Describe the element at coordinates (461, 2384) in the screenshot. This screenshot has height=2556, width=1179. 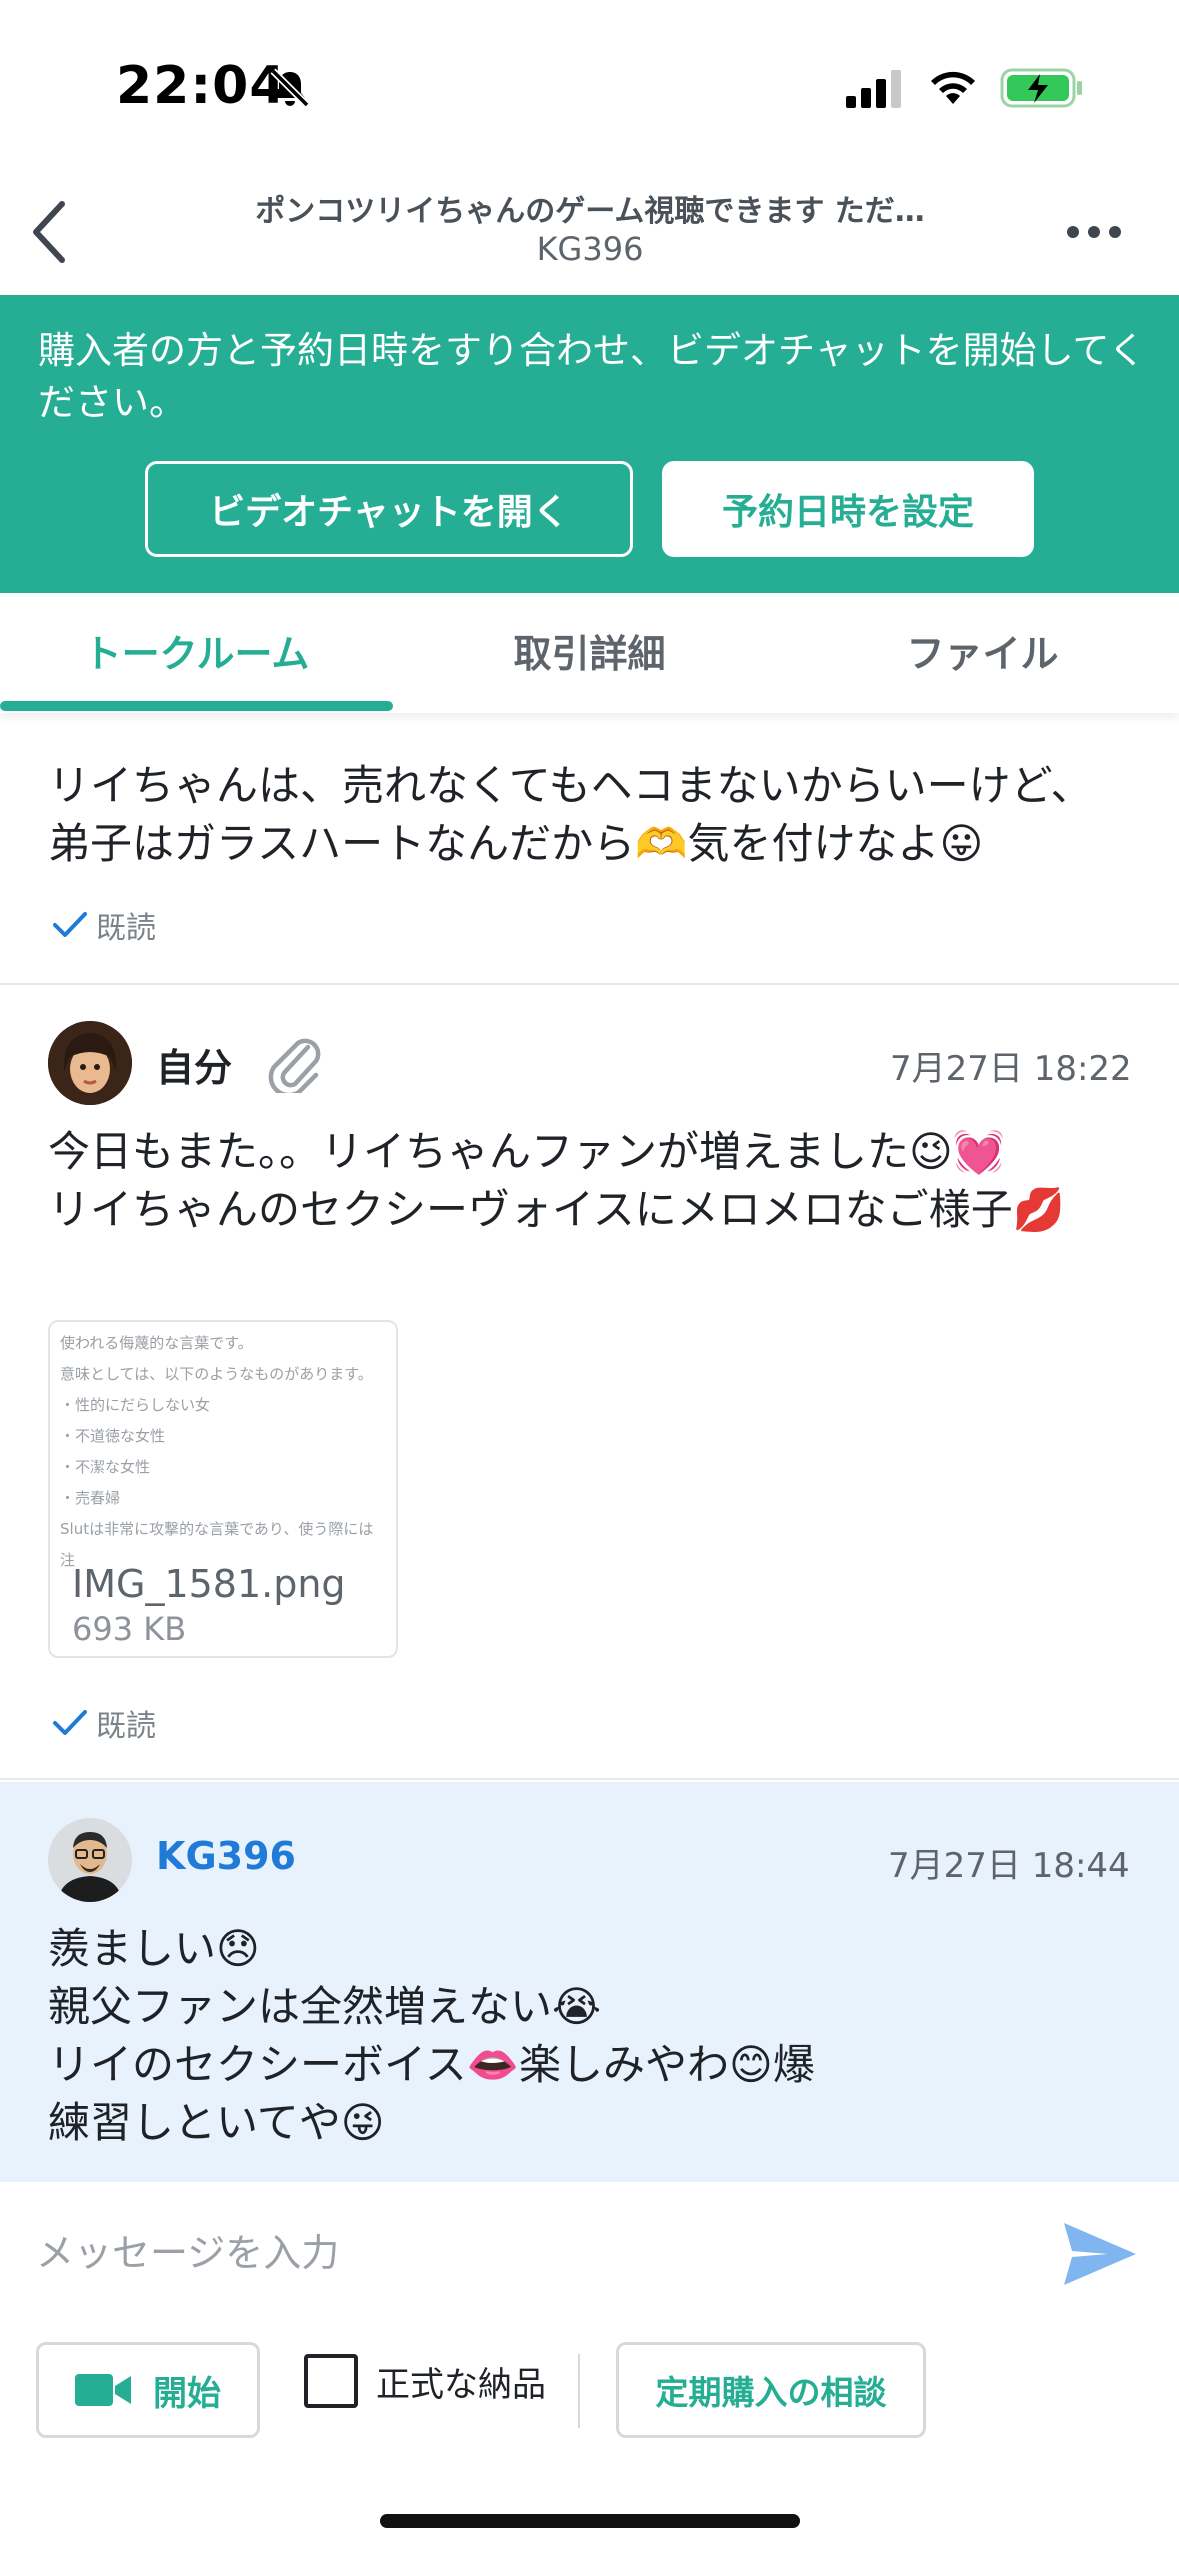
I see `formal-delivery-label: 正式な納品` at that location.